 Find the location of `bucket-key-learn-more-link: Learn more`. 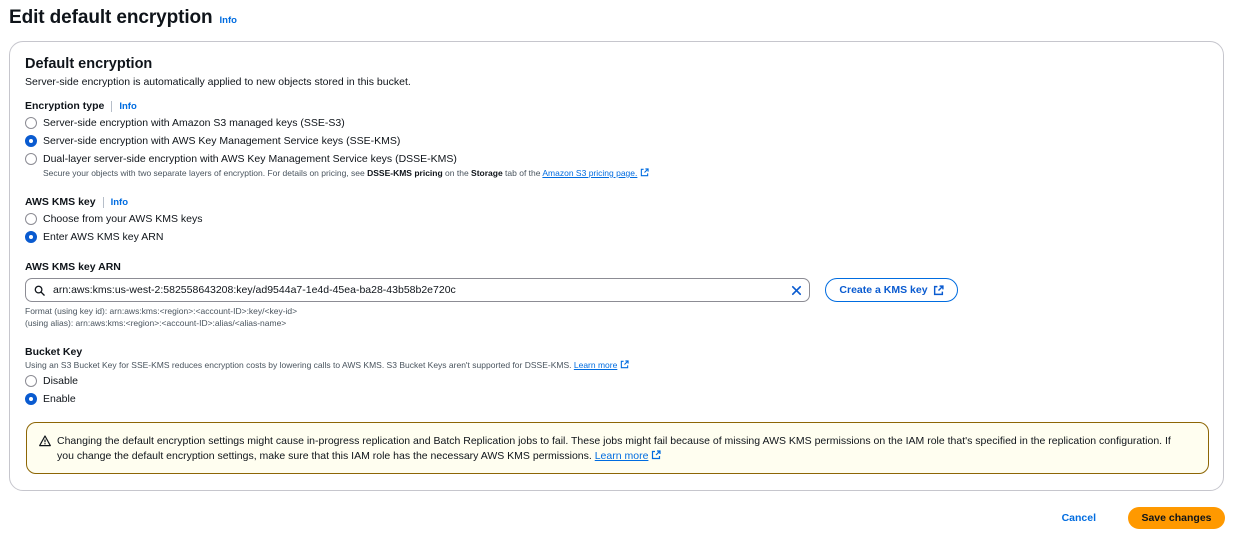

bucket-key-learn-more-link: Learn more is located at coordinates (595, 365).